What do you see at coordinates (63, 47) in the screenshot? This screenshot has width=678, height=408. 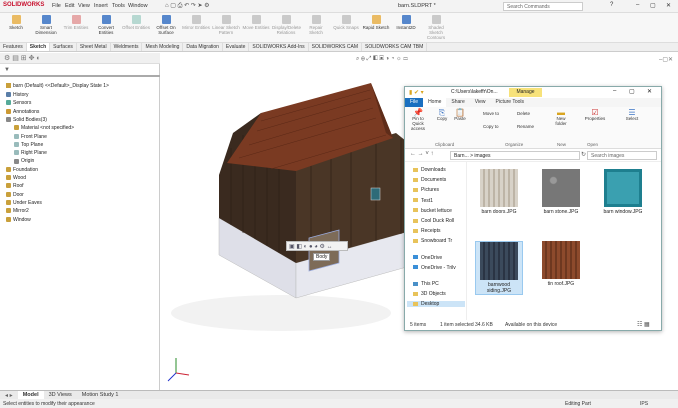 I see `tab-surfaces: Surfaces` at bounding box center [63, 47].